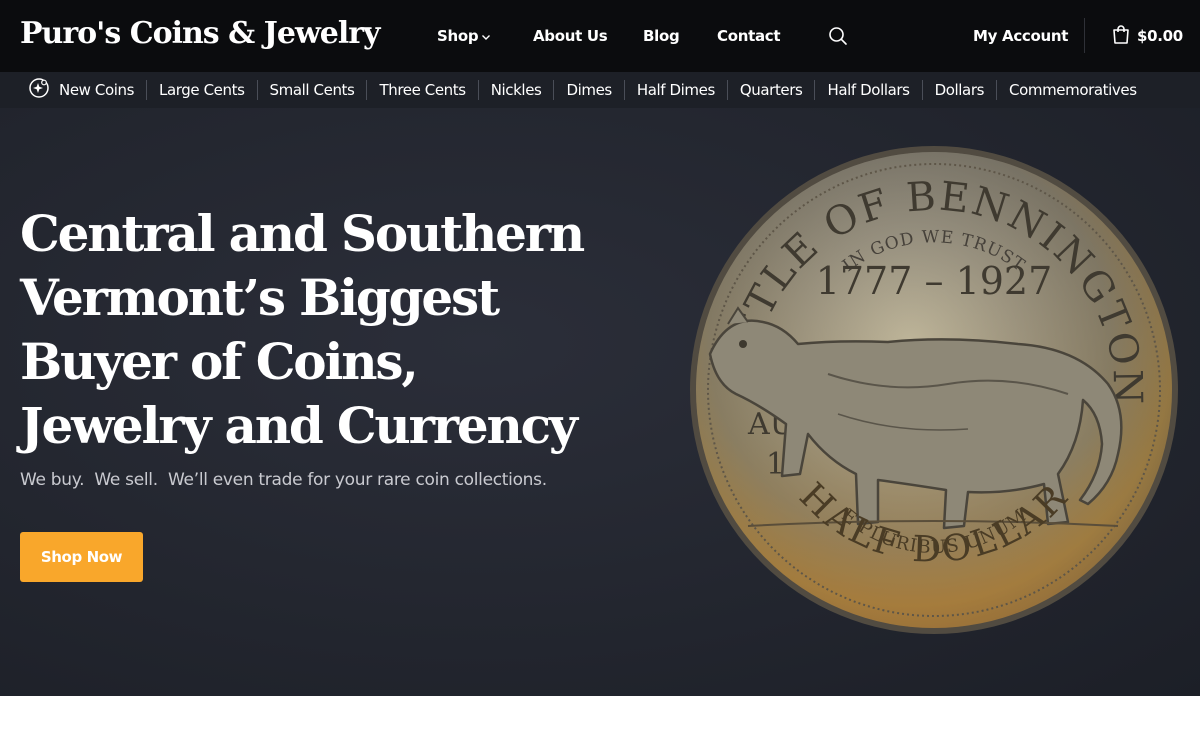 Image resolution: width=1200 pixels, height=740 pixels. I want to click on nav-shop: Shop, so click(464, 36).